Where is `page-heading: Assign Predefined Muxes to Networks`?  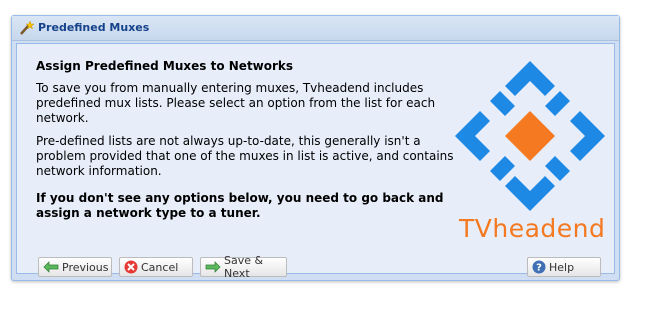 page-heading: Assign Predefined Muxes to Networks is located at coordinates (165, 66).